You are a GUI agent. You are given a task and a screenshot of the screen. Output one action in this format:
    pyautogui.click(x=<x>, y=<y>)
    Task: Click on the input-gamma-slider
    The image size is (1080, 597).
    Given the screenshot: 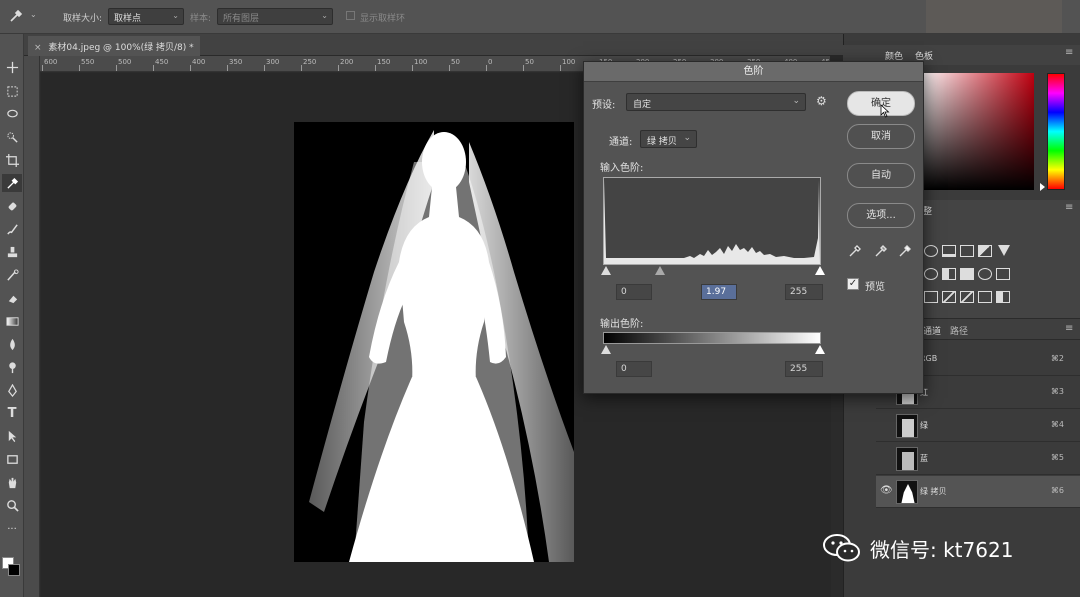 What is the action you would take?
    pyautogui.click(x=660, y=270)
    